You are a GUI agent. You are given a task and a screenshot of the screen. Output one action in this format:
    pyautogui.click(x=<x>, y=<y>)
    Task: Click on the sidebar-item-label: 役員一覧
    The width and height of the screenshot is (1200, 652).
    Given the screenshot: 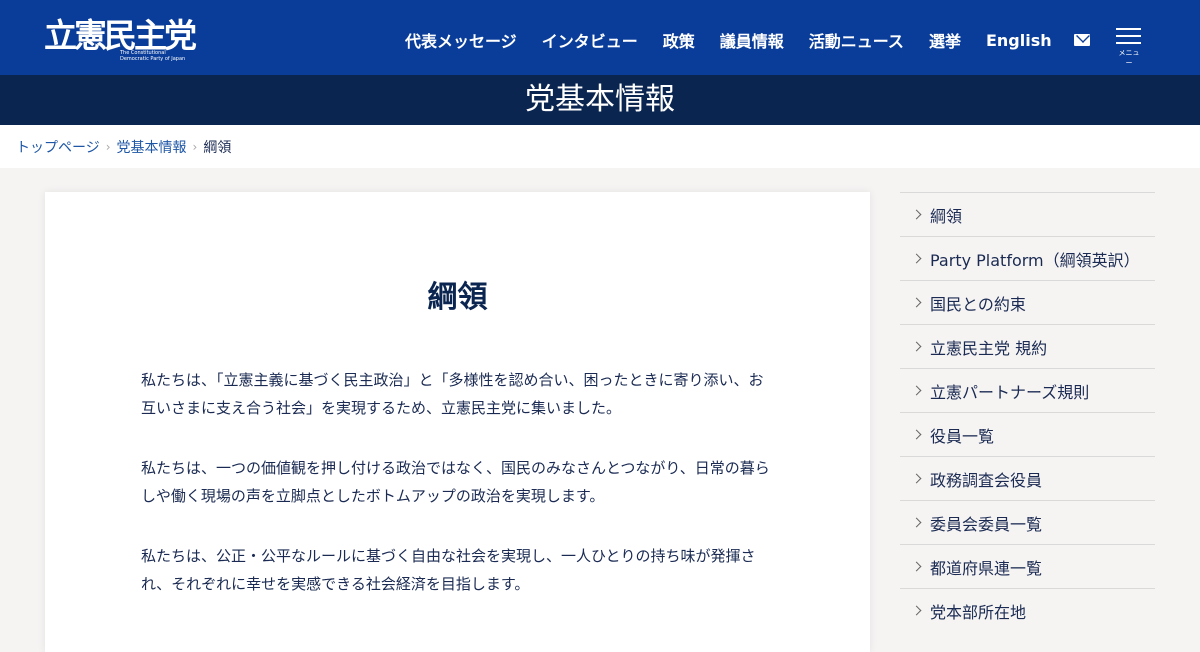 What is the action you would take?
    pyautogui.click(x=962, y=436)
    